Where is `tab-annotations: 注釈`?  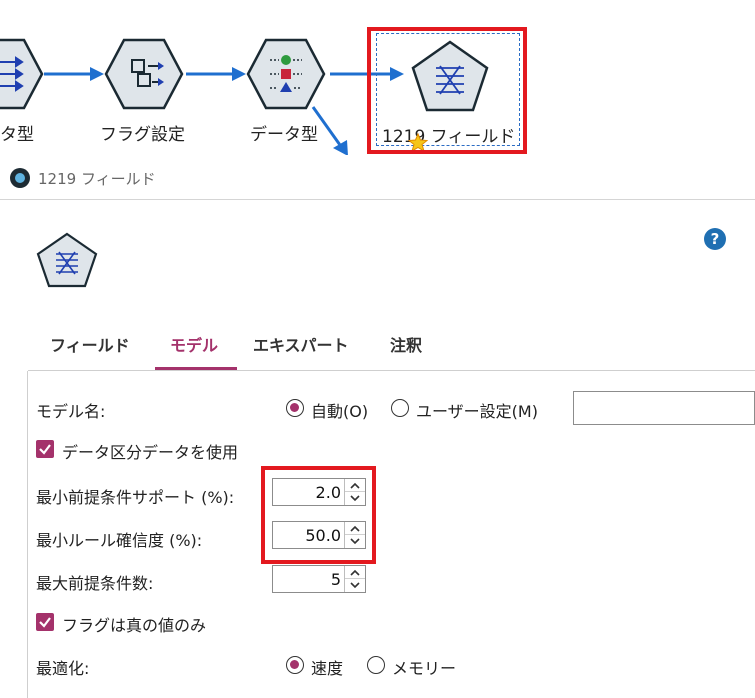
tab-annotations: 注釈 is located at coordinates (406, 344).